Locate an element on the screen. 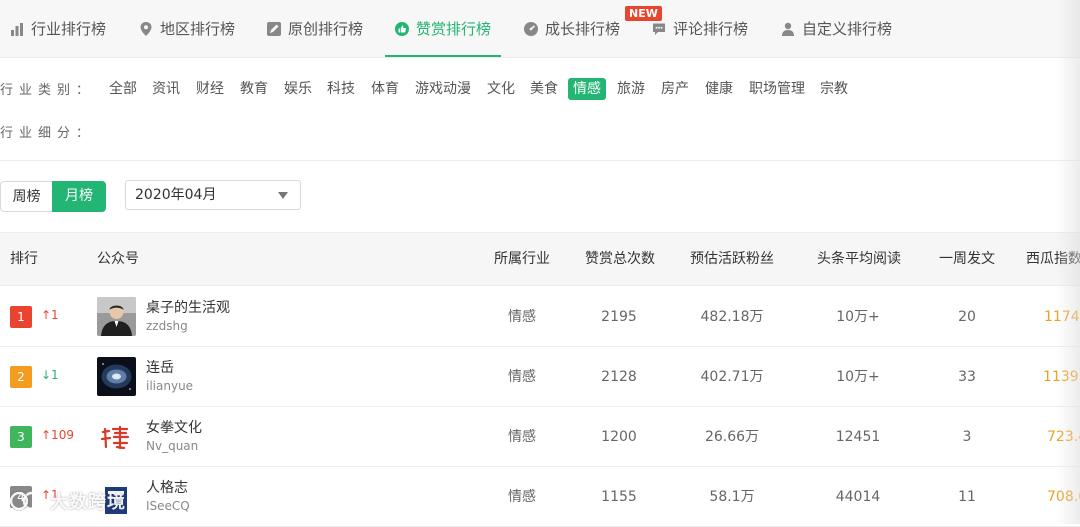 This screenshot has width=1080, height=527. header-active-fans: 预估活跃粉丝 is located at coordinates (732, 259).